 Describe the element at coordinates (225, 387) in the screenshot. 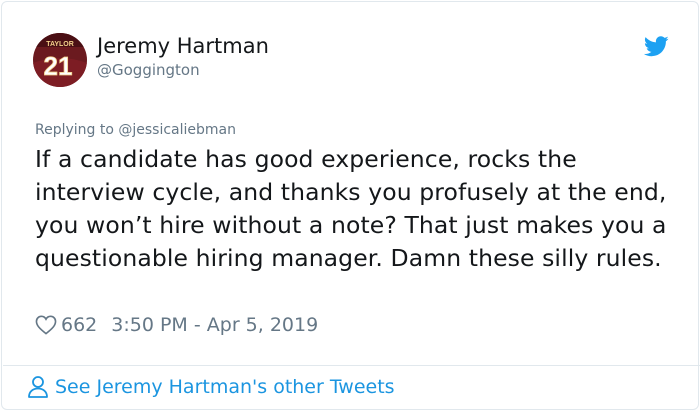

I see `see-other-tweets-label: See Jeremy Hartman's other Tweets` at that location.